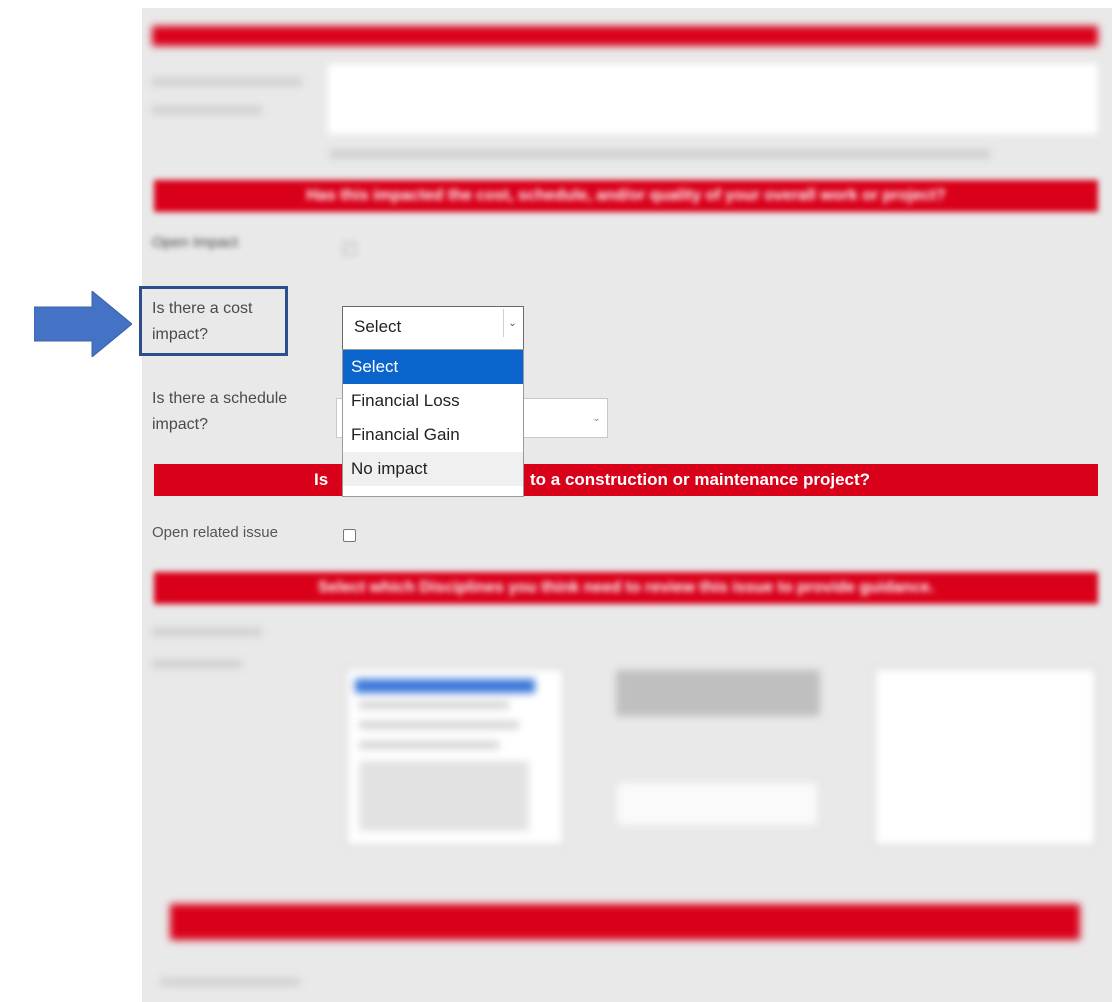 The width and height of the screenshot is (1118, 1002). Describe the element at coordinates (213, 321) in the screenshot. I see `cost-impact-highlight-box` at that location.